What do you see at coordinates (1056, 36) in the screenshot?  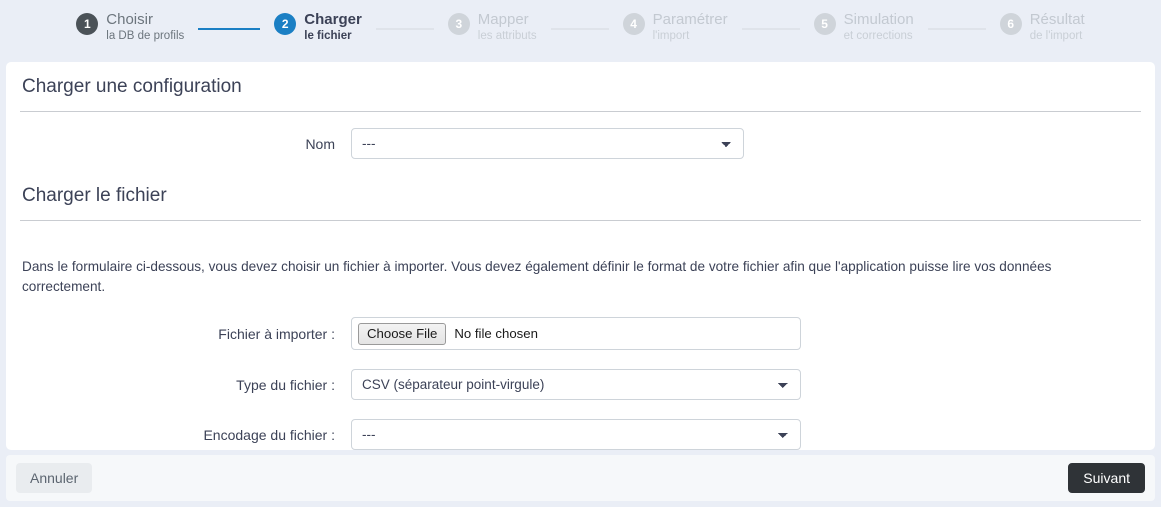 I see `step-subtitle: de l'import` at bounding box center [1056, 36].